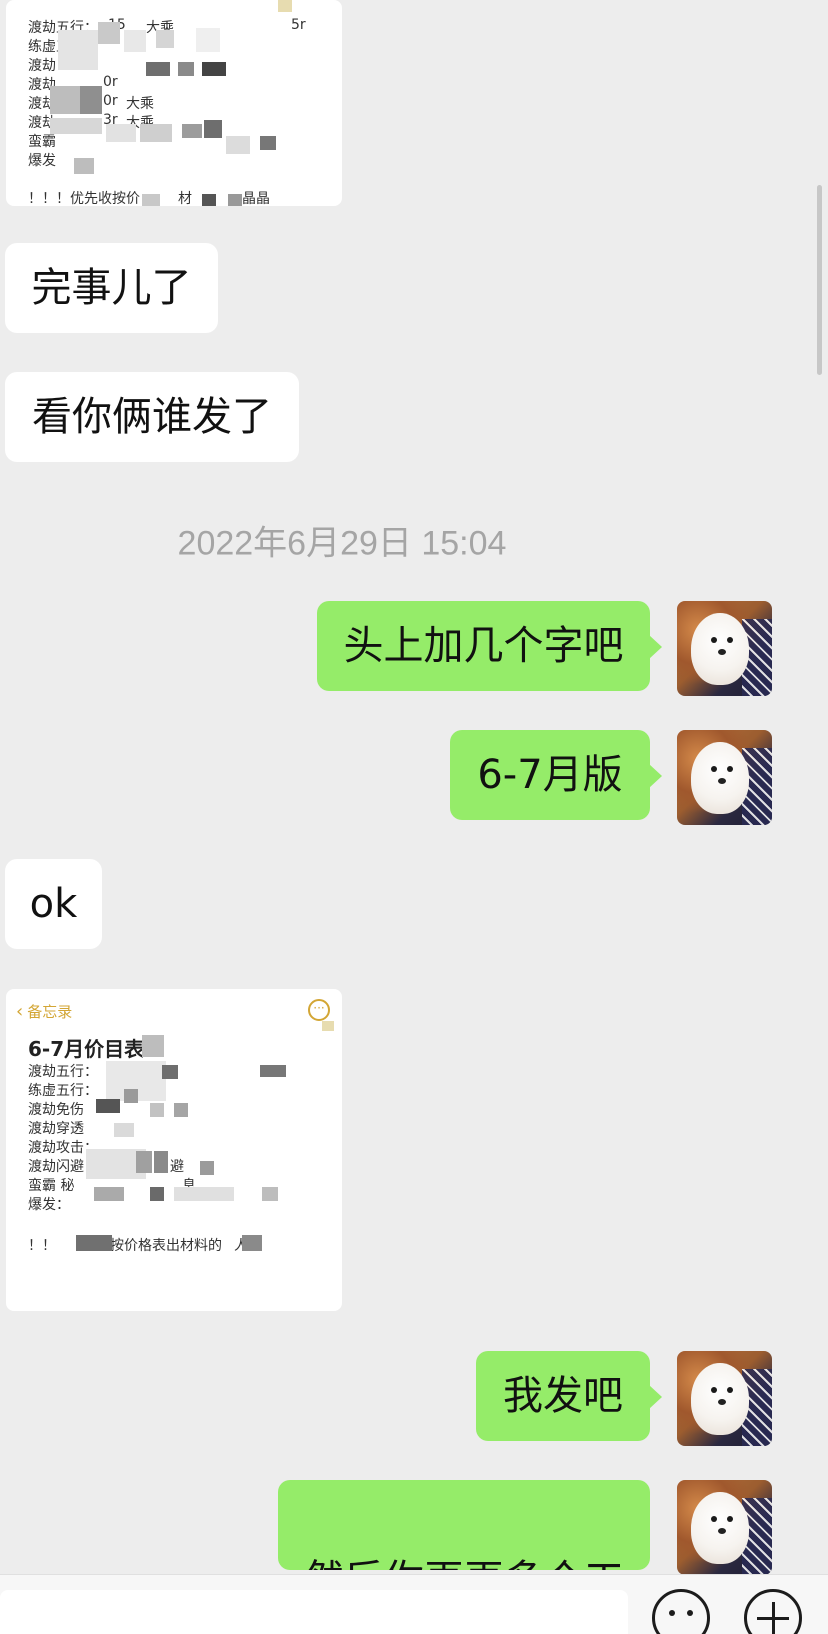 Image resolution: width=828 pixels, height=1634 pixels. Describe the element at coordinates (20, 1011) in the screenshot. I see `chevron-left-icon: ‹` at that location.